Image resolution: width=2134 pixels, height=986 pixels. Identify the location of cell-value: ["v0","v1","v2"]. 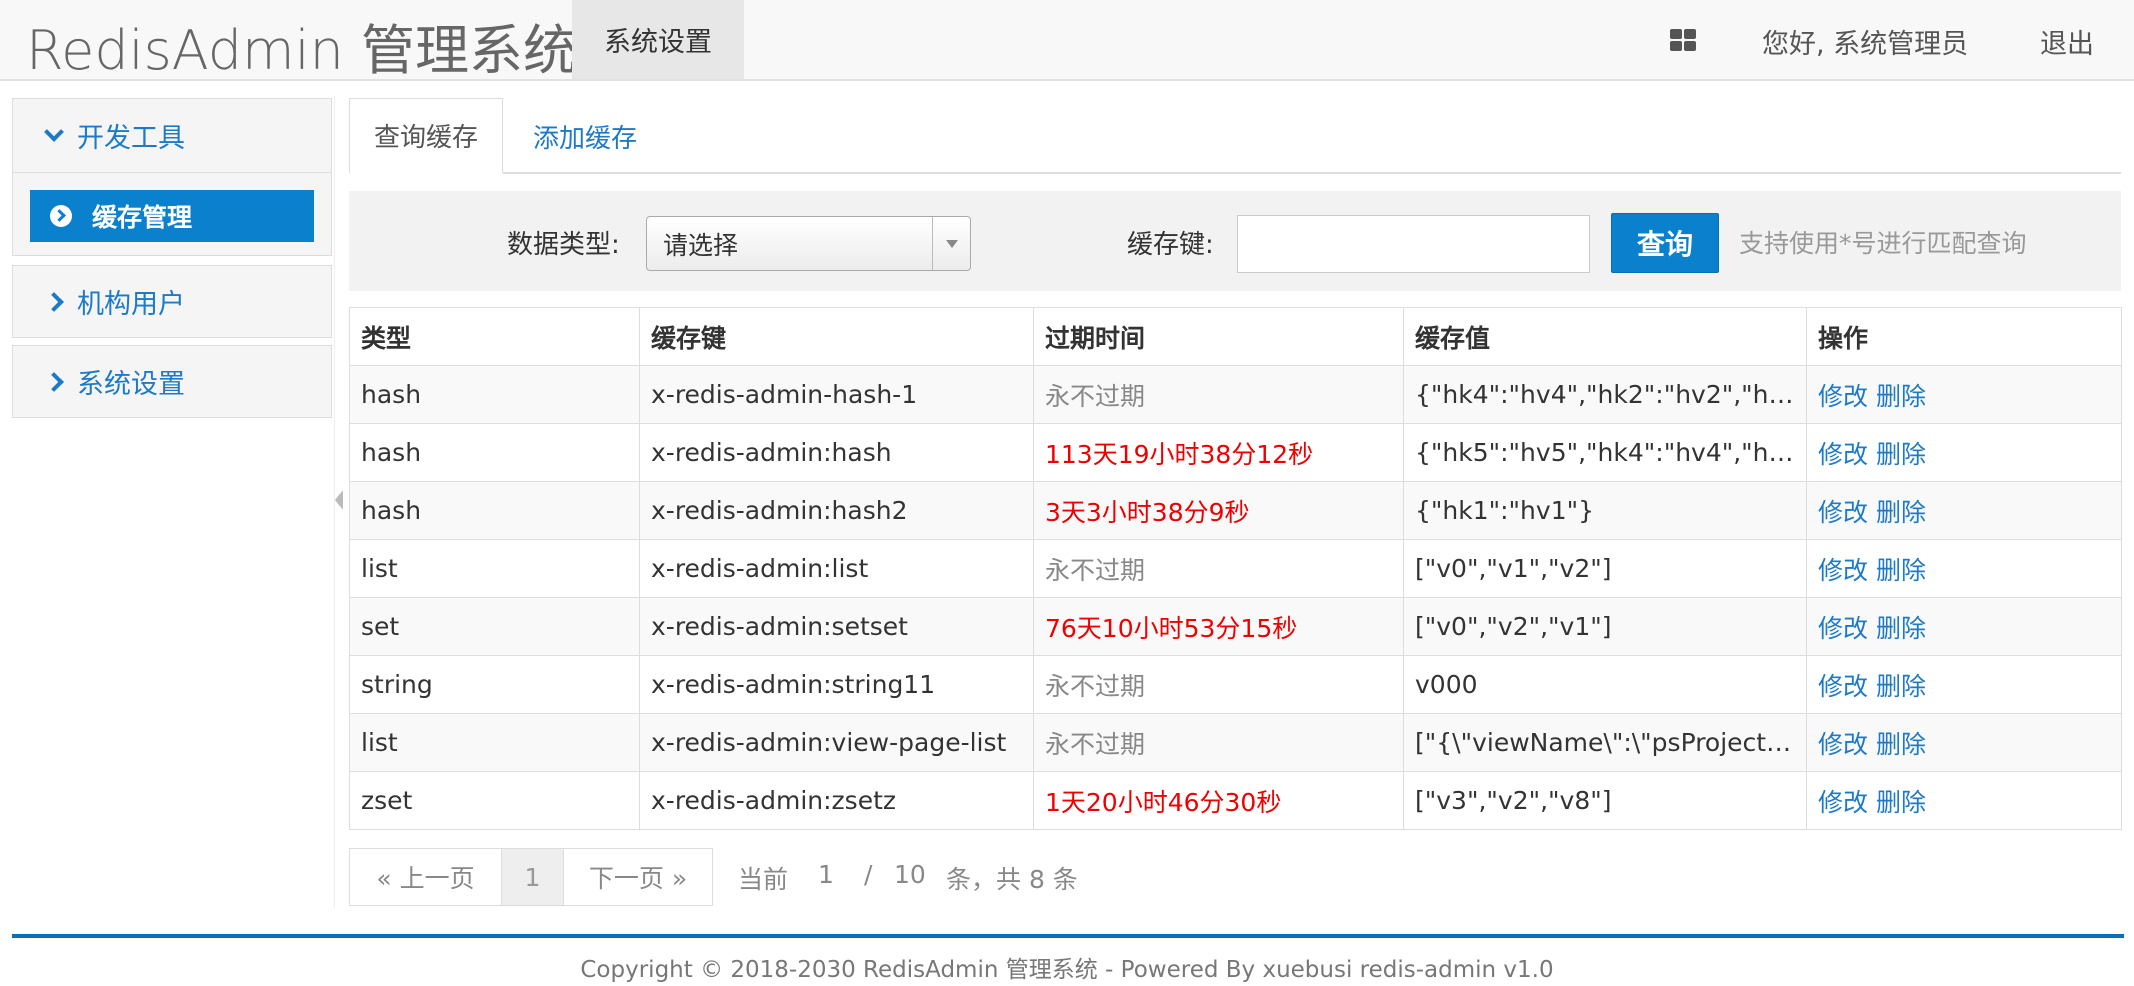
(1605, 568).